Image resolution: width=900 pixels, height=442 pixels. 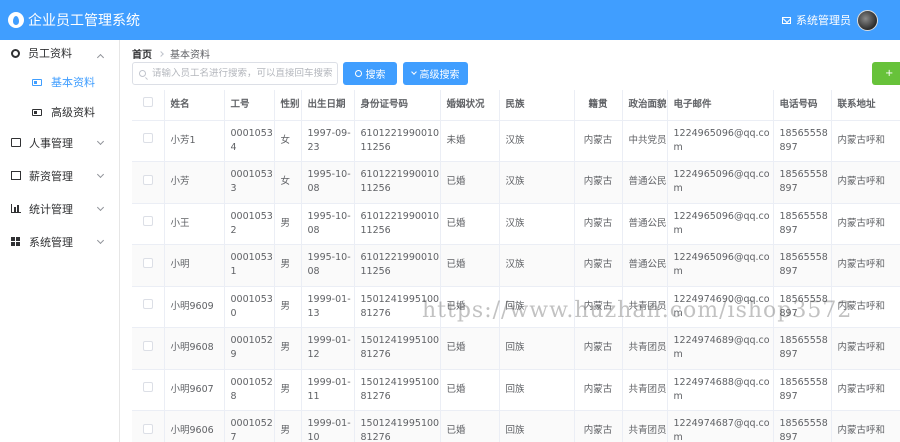 I want to click on user-menu: 系统管理员, so click(x=841, y=20).